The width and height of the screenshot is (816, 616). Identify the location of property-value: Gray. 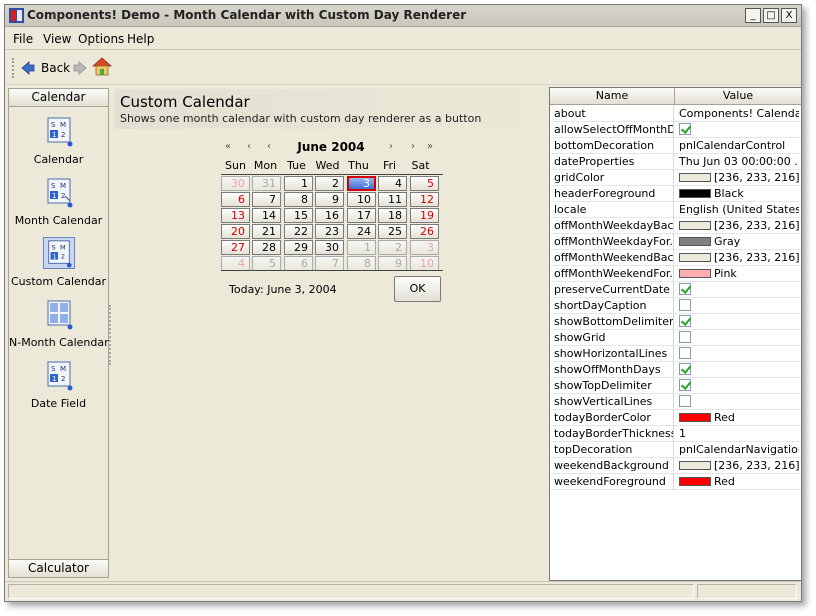
(737, 242).